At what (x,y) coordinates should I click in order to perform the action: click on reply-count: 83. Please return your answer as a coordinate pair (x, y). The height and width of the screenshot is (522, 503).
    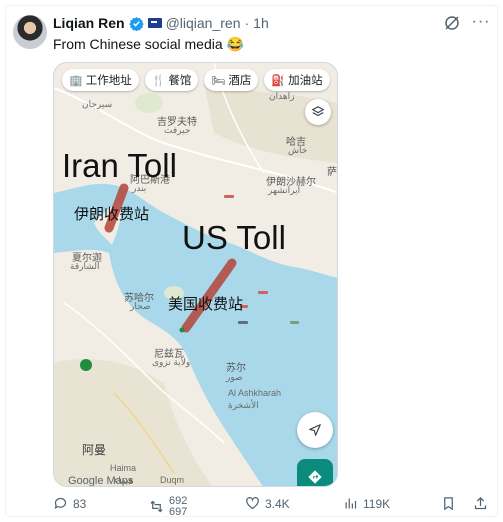
    Looking at the image, I should click on (80, 503).